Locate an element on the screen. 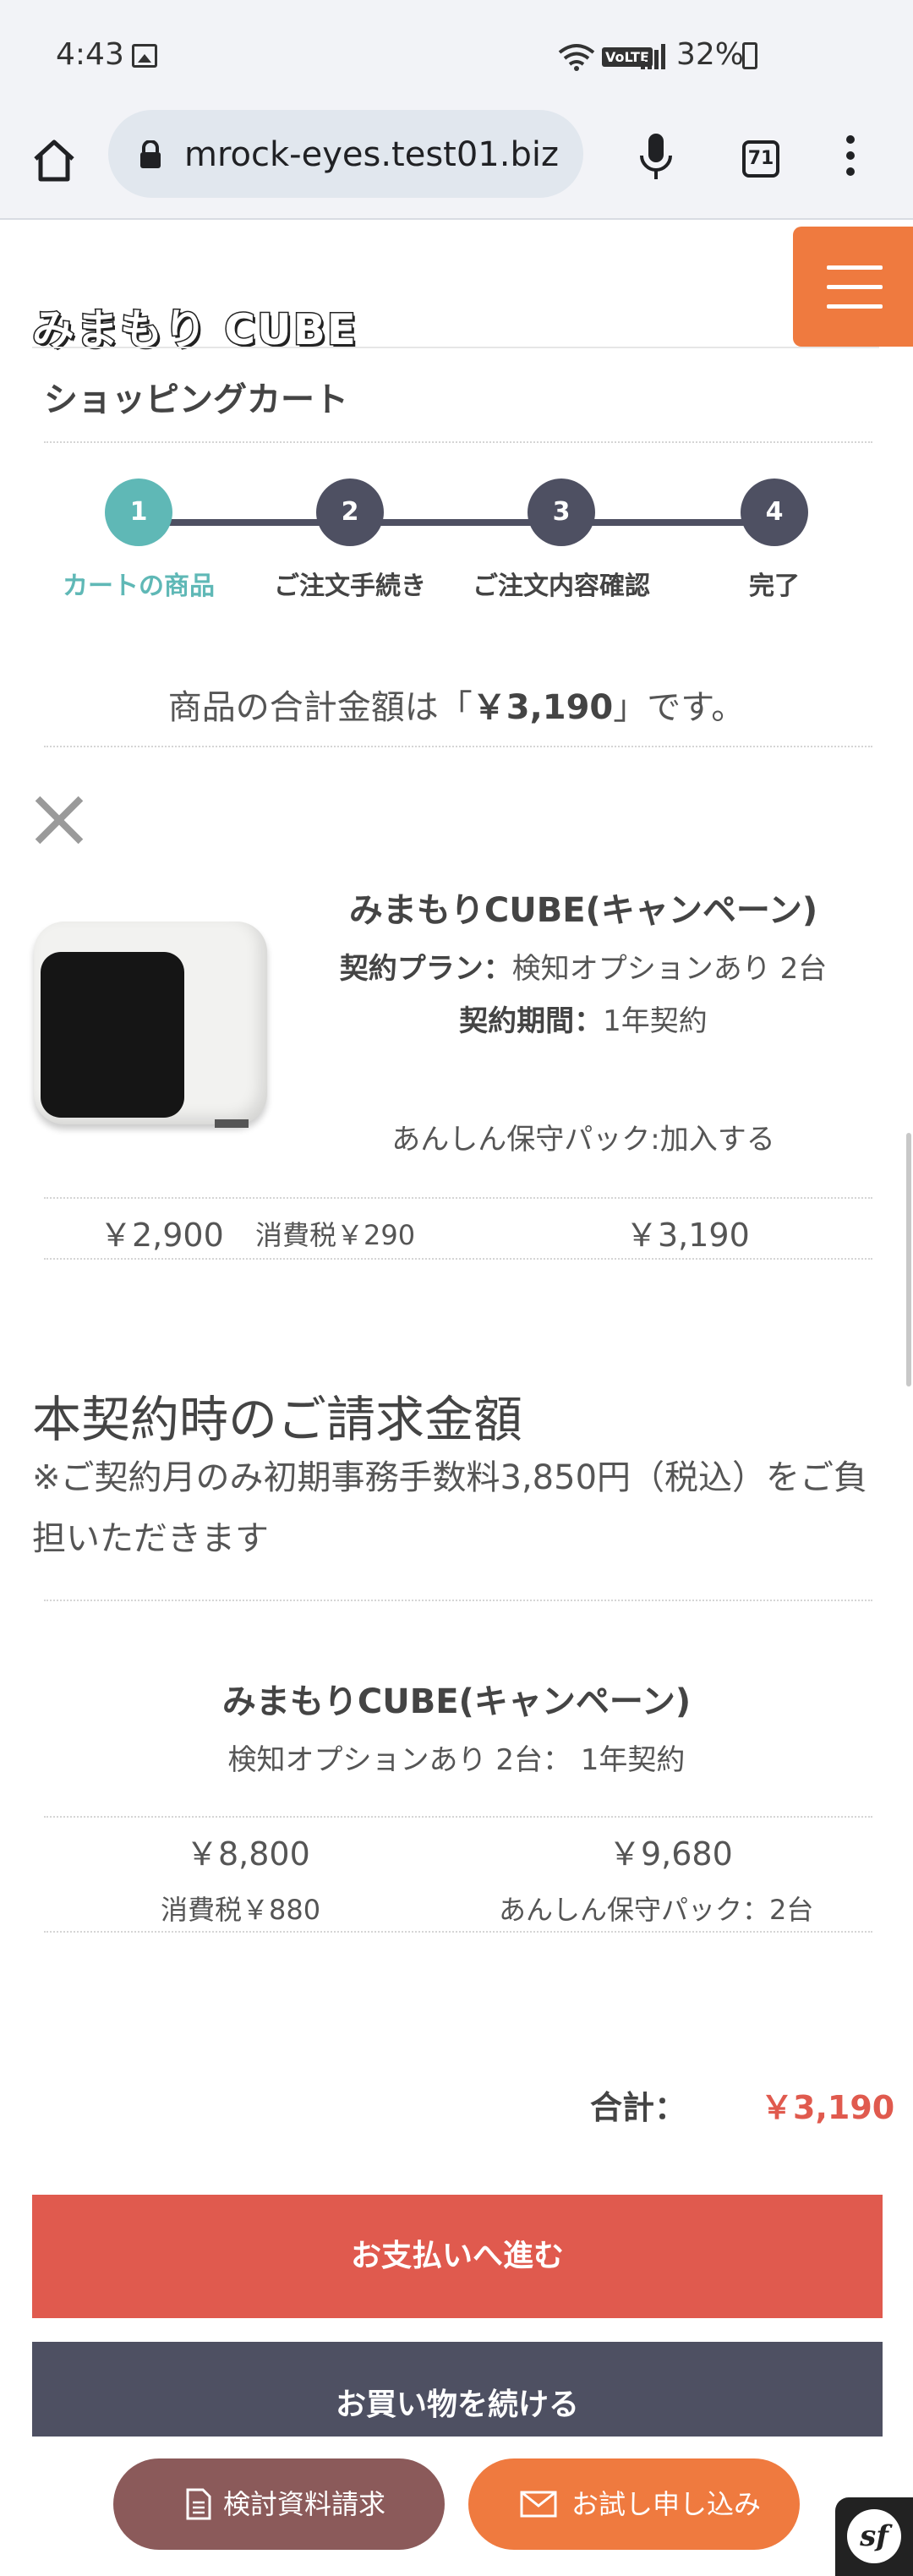 The height and width of the screenshot is (2576, 913). trial-application-button: お試し申し込み is located at coordinates (634, 2504).